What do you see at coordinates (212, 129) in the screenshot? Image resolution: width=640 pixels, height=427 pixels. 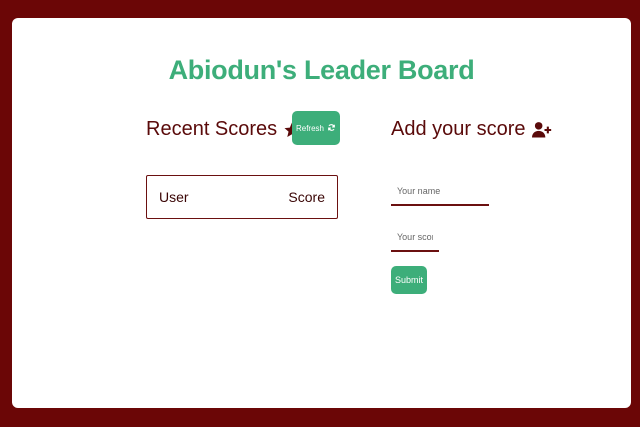 I see `recent-scores-title: Recent Scores` at bounding box center [212, 129].